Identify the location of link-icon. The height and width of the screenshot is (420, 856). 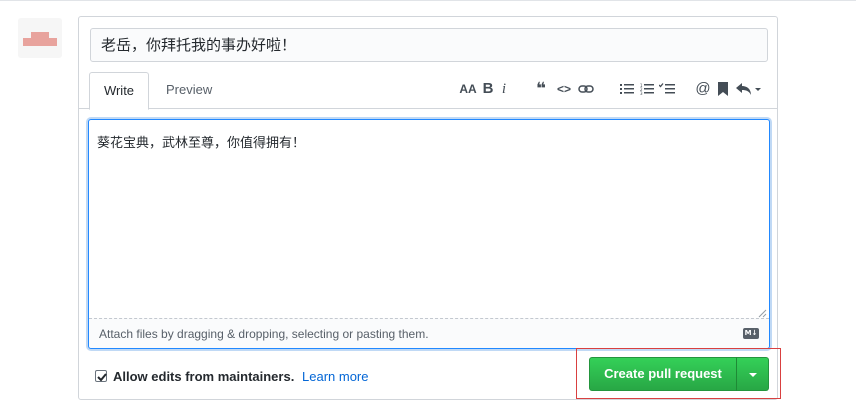
(586, 89).